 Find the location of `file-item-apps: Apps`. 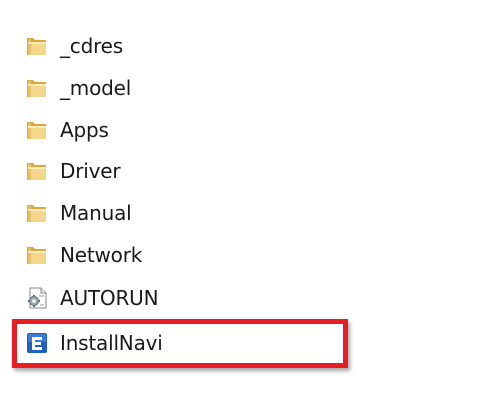

file-item-apps: Apps is located at coordinates (66, 130).